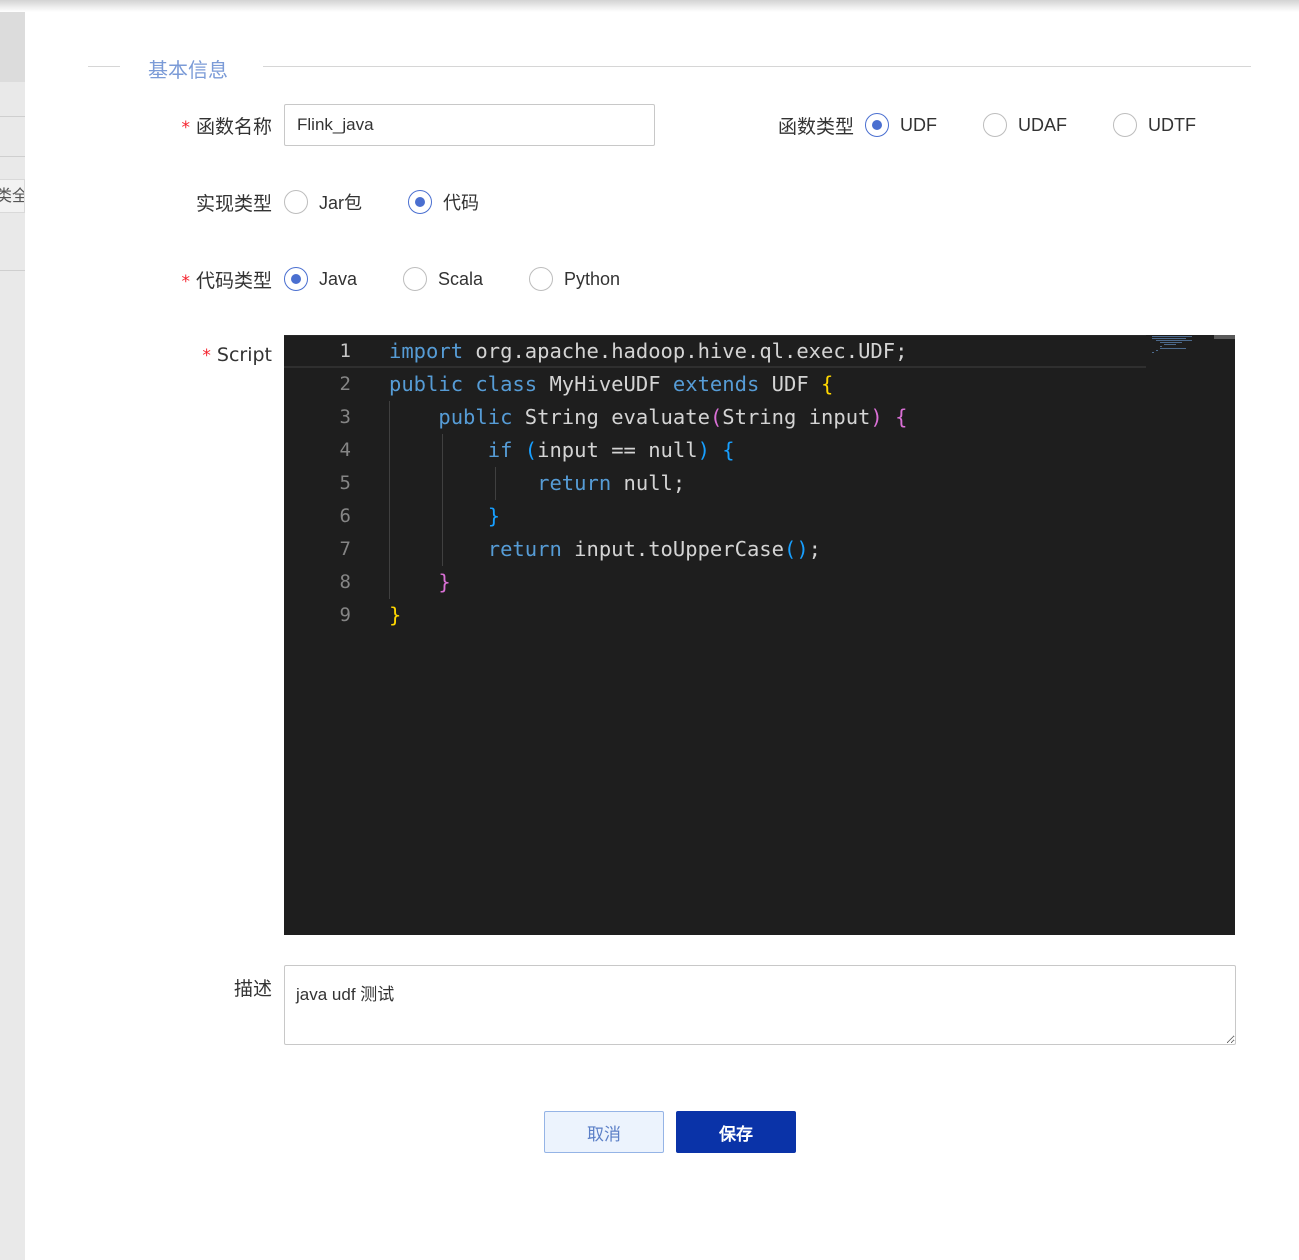 Image resolution: width=1299 pixels, height=1260 pixels. Describe the element at coordinates (192, 279) in the screenshot. I see `code-type-label: * 代码类型` at that location.